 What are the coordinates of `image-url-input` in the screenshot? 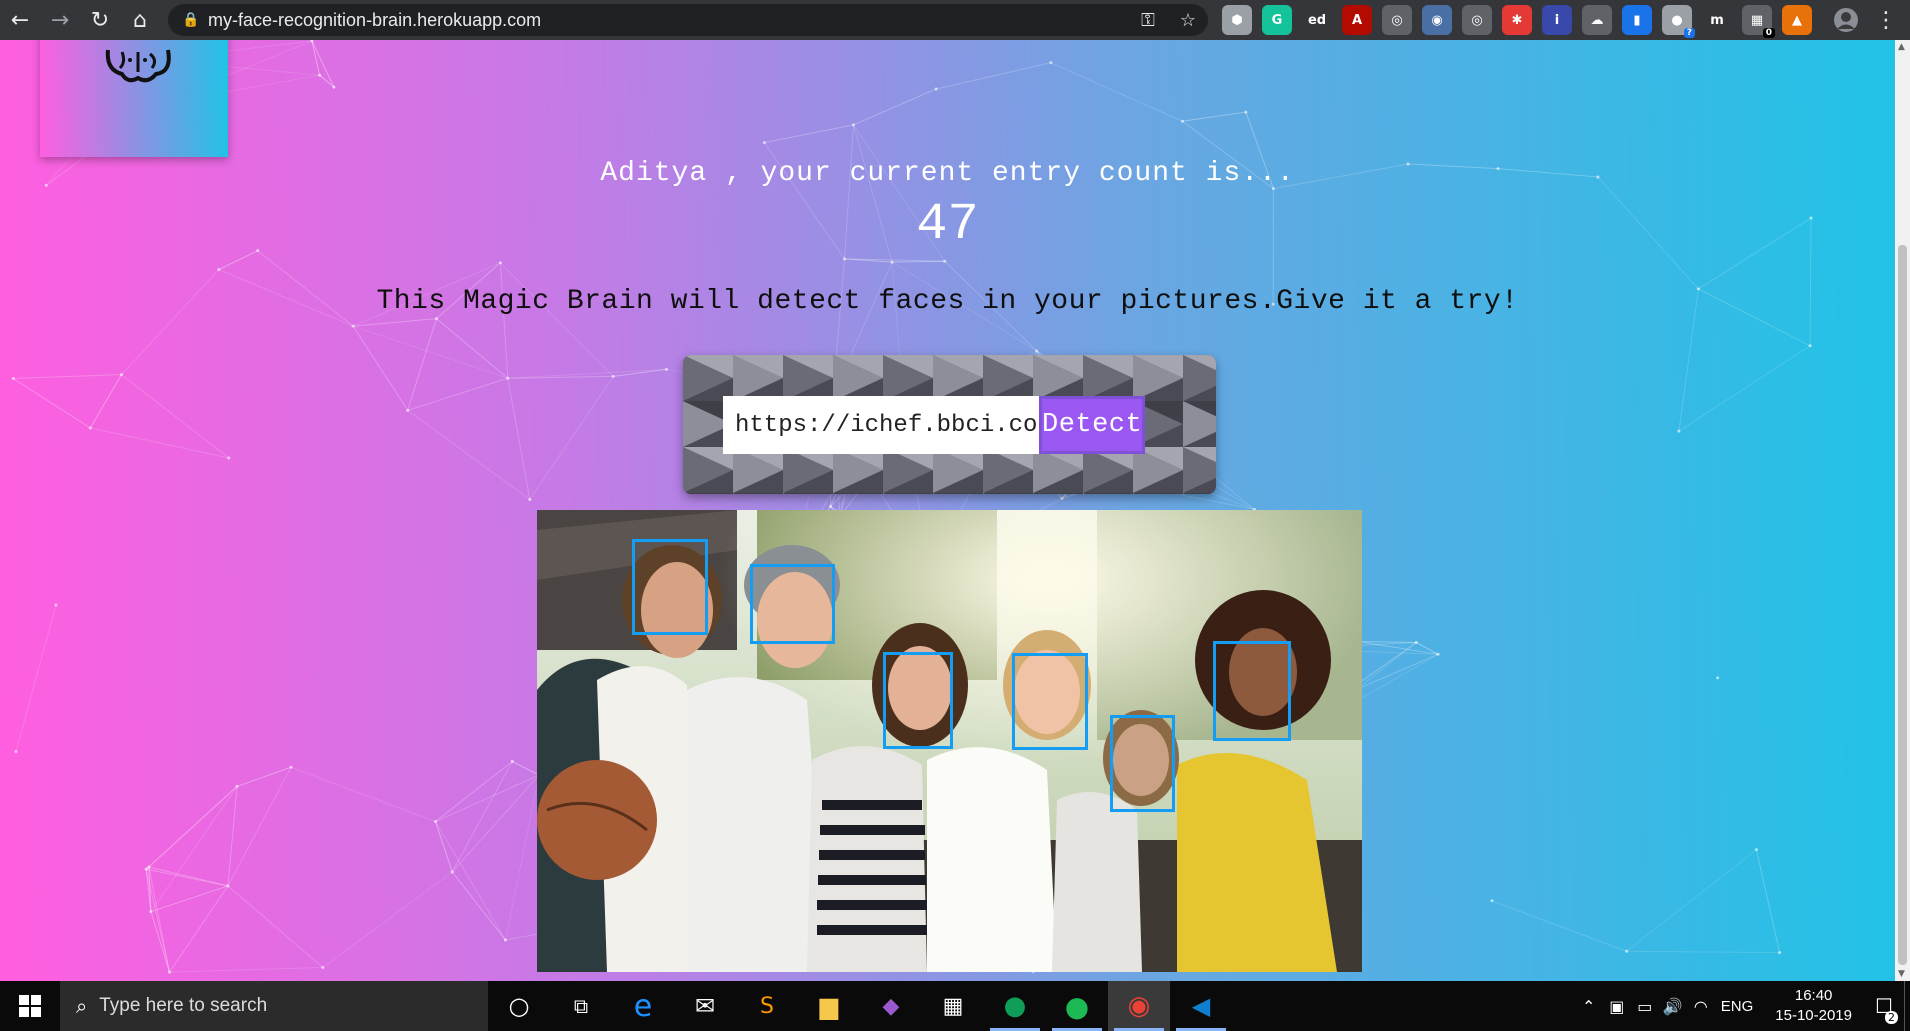 It's located at (881, 425).